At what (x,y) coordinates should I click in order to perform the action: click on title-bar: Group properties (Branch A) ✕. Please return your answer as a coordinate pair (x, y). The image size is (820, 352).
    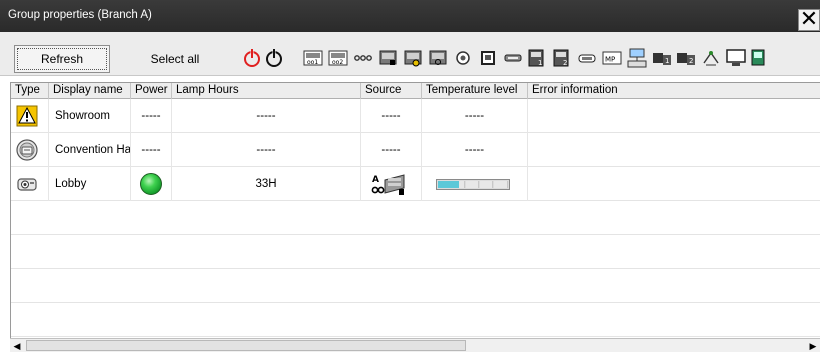
    Looking at the image, I should click on (410, 16).